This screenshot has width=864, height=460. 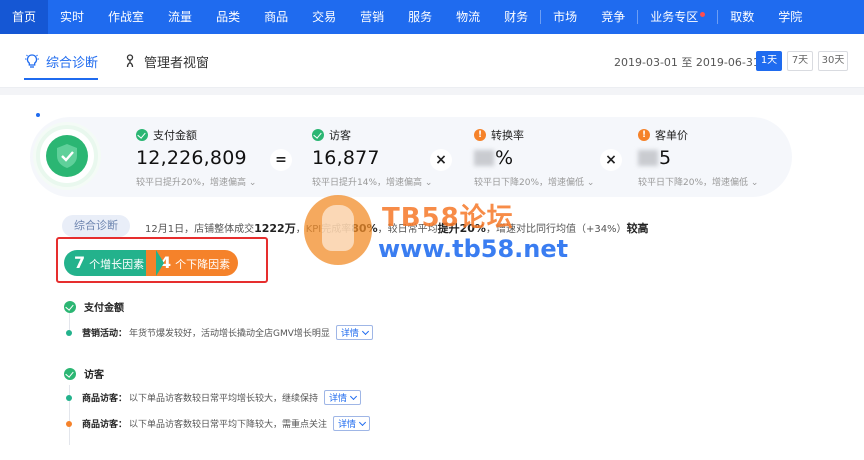 I want to click on shield-check-icon, so click(x=67, y=156).